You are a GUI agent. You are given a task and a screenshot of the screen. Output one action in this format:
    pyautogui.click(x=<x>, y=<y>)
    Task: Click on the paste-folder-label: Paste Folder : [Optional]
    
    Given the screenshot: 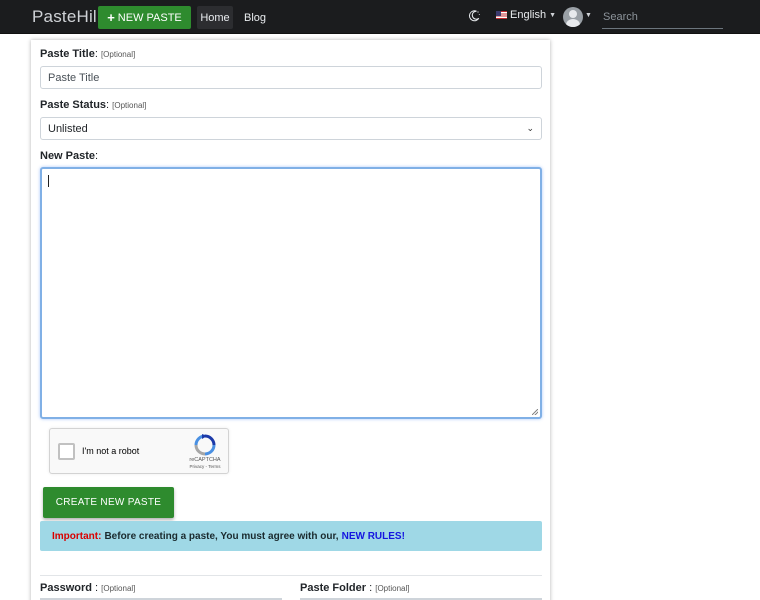 What is the action you would take?
    pyautogui.click(x=354, y=588)
    